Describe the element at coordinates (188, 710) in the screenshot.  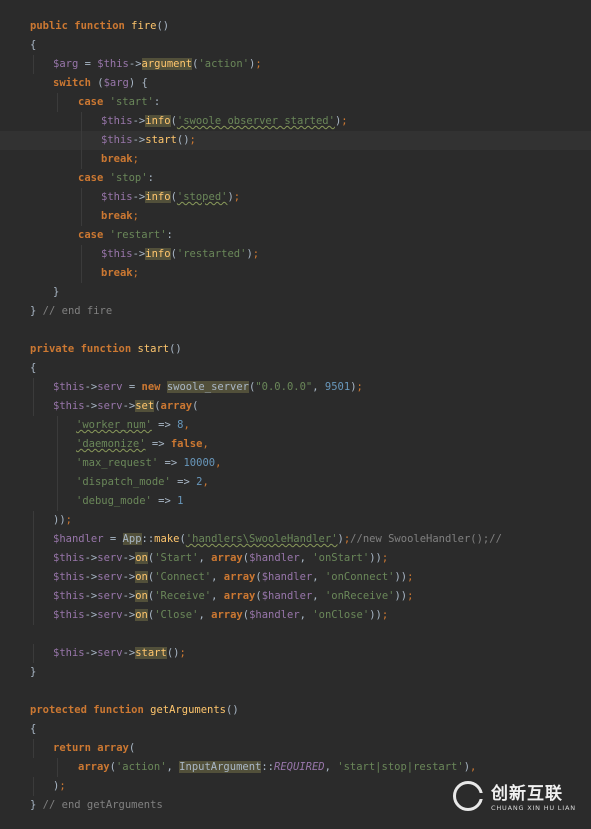
I see `function-name: getArguments` at that location.